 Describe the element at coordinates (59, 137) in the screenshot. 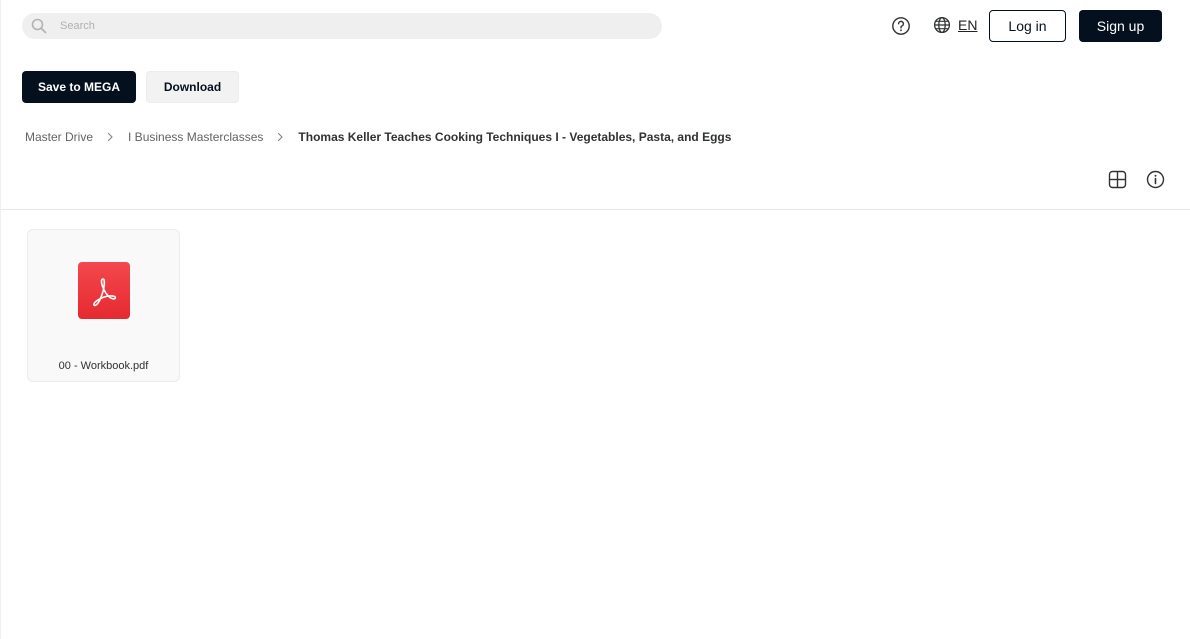

I see `breadcrumb-item-master-drive: Master Drive` at that location.